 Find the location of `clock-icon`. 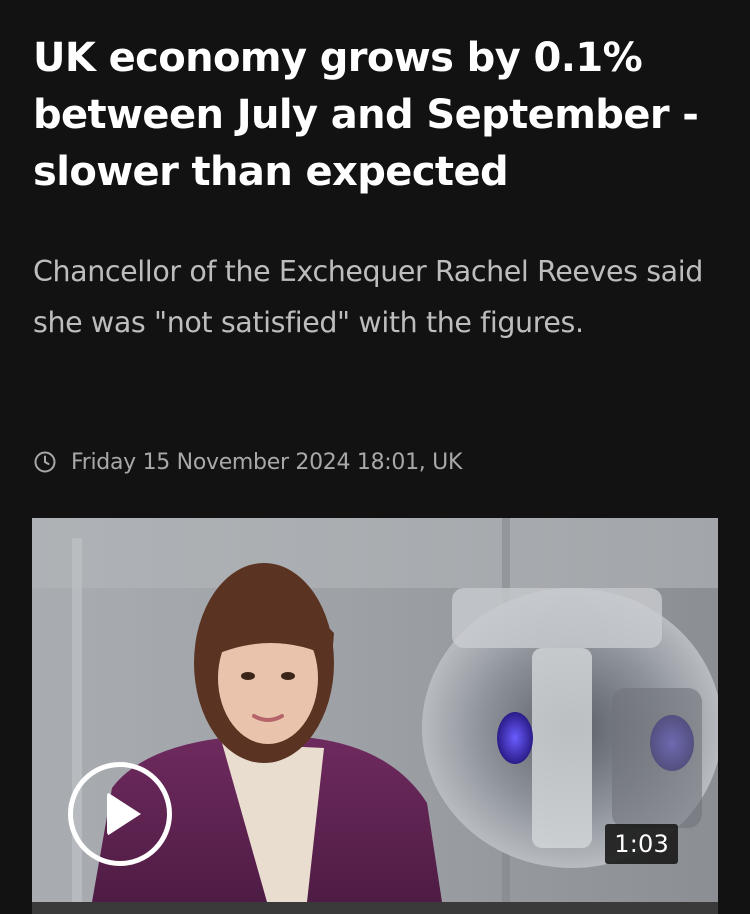

clock-icon is located at coordinates (45, 462).